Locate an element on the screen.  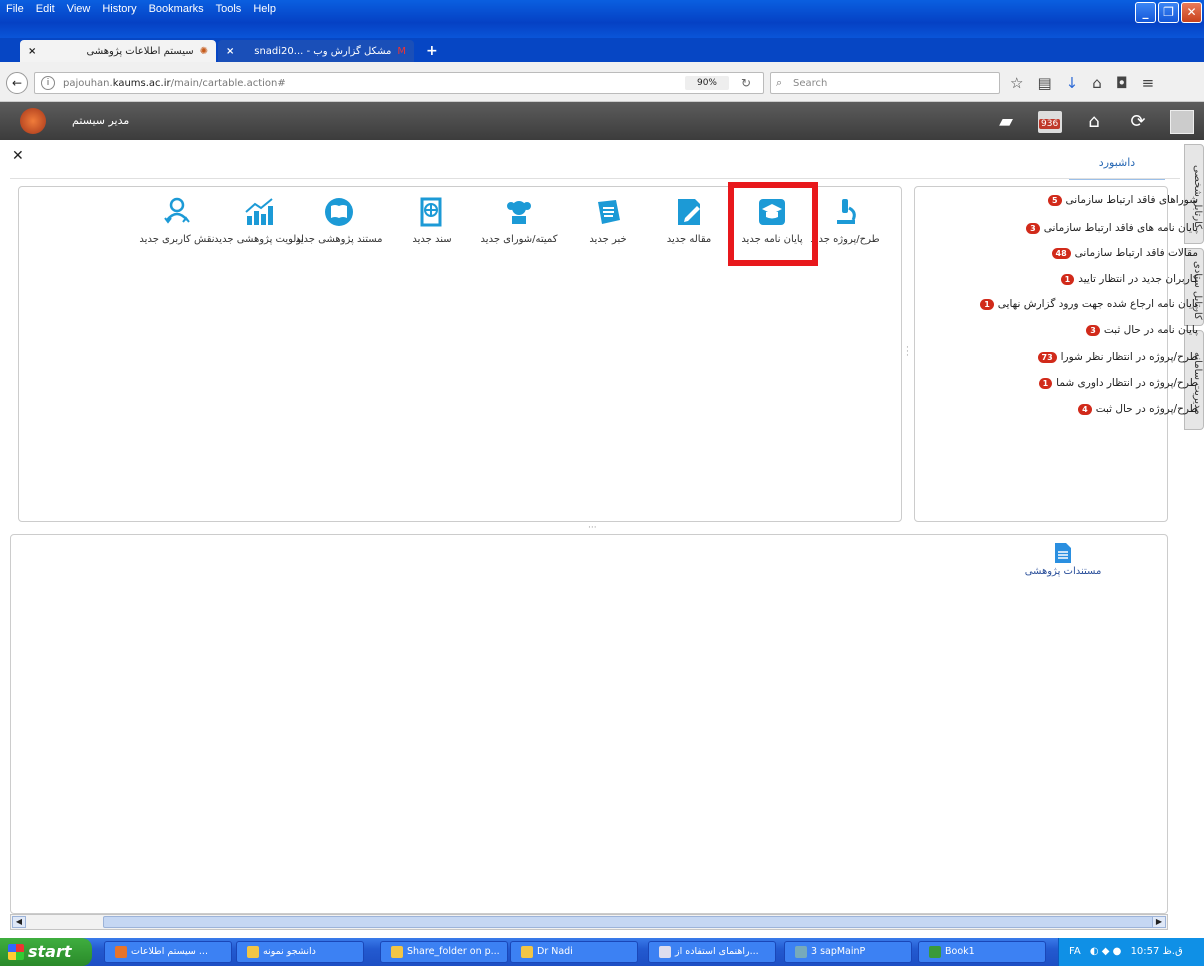
search-icon: ⌕ is located at coordinates (779, 82).